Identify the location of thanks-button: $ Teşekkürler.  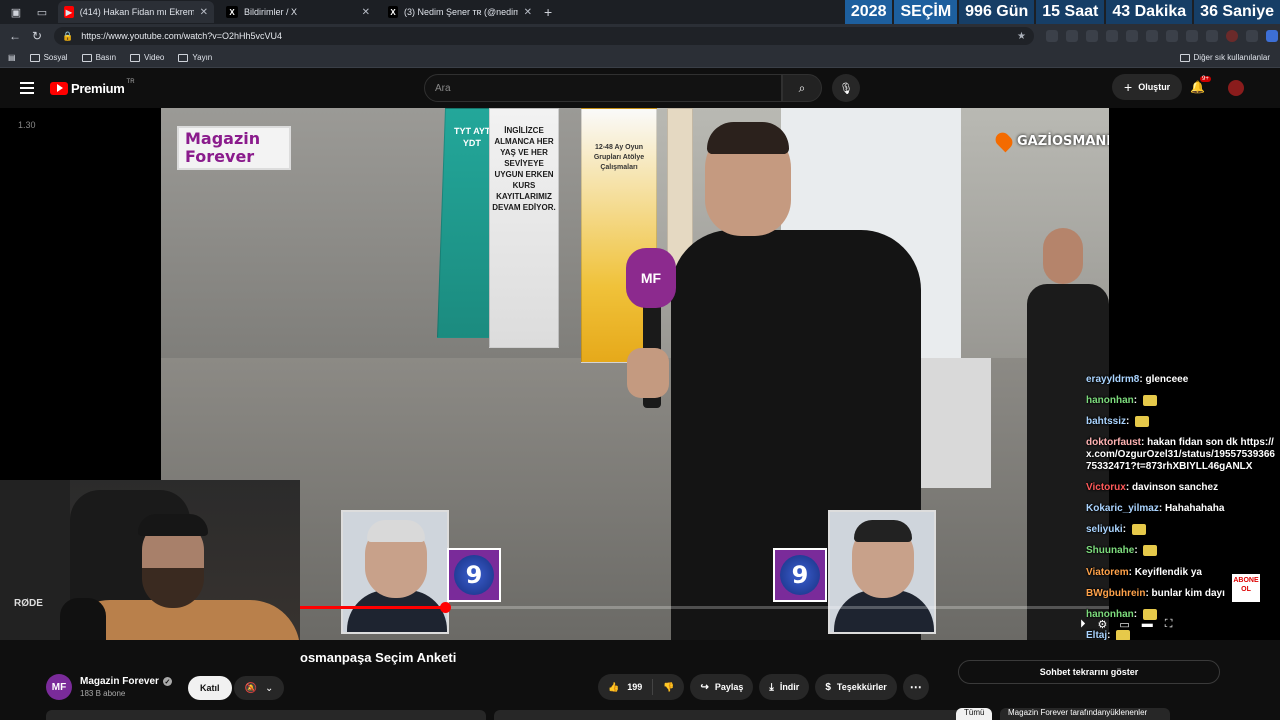
(856, 687).